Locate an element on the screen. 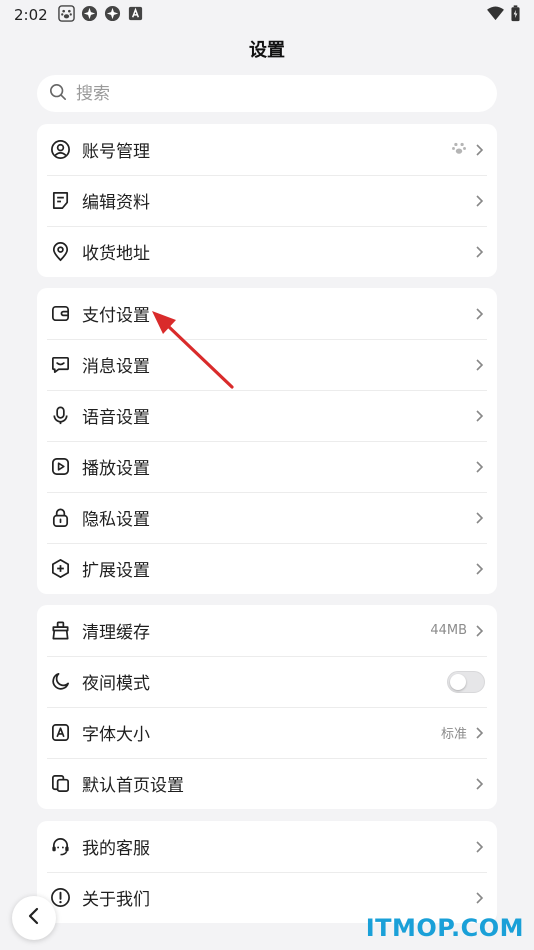 This screenshot has height=950, width=534. settings-item-message: 消息设置 is located at coordinates (267, 364).